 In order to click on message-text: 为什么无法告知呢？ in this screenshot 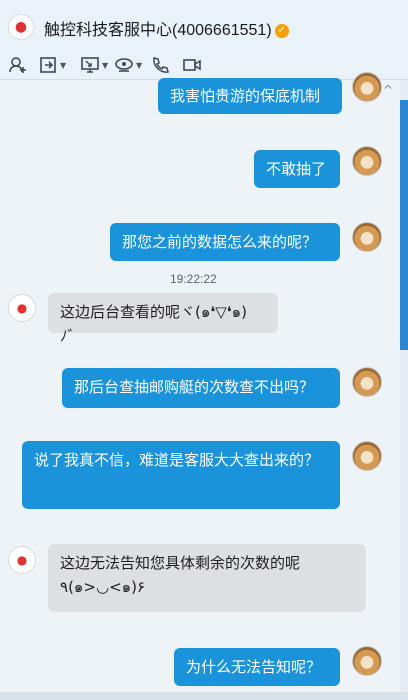, I will do `click(254, 667)`.